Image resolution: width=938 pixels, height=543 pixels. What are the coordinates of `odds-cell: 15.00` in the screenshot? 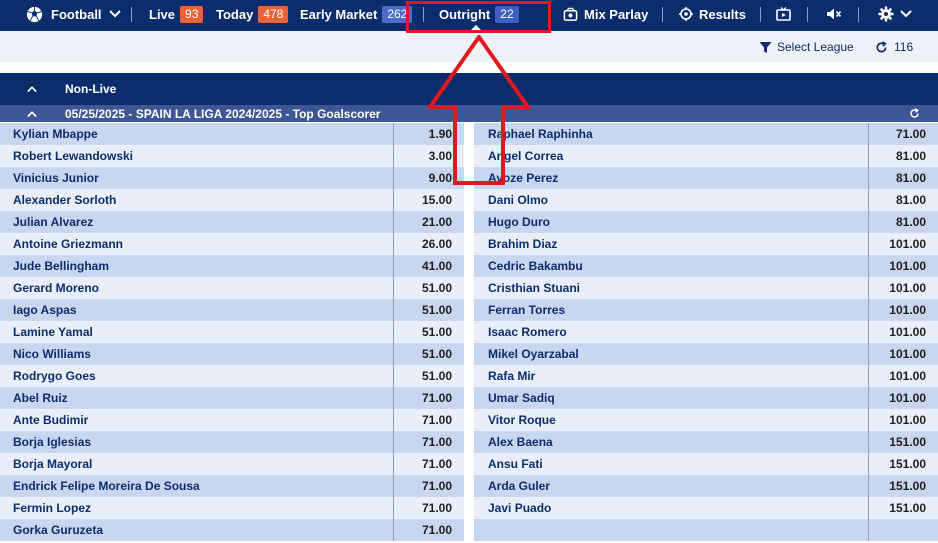 It's located at (428, 200).